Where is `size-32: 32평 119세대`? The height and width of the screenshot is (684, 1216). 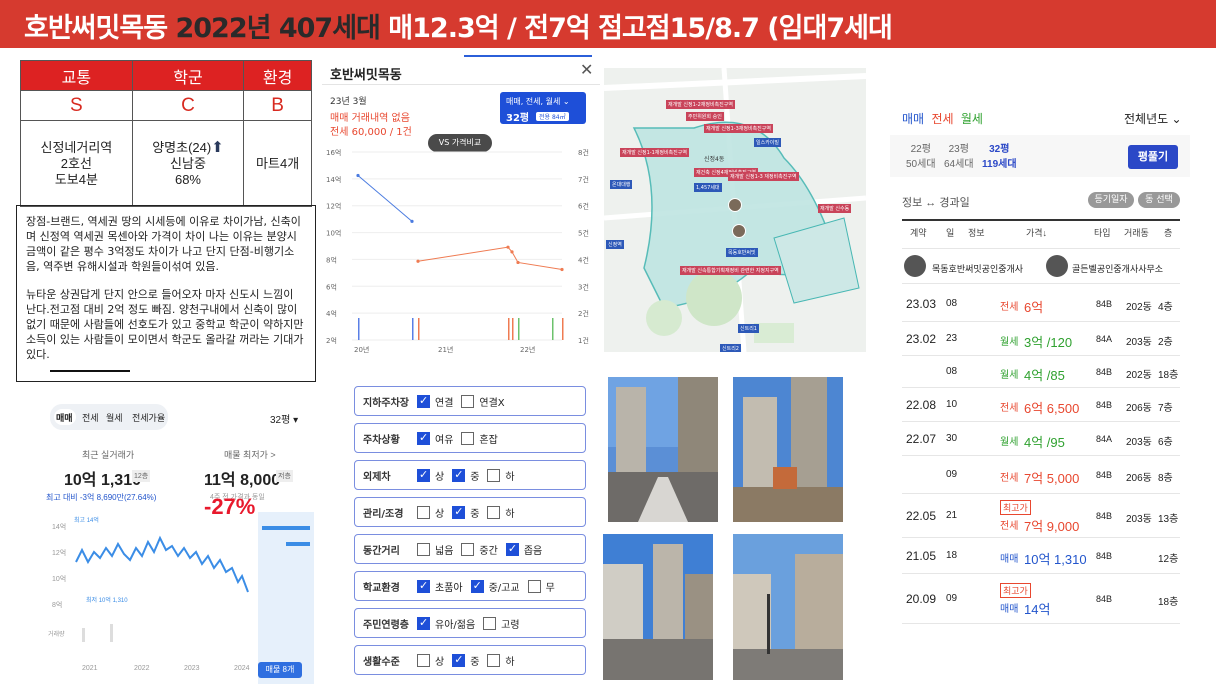 size-32: 32평 119세대 is located at coordinates (999, 155).